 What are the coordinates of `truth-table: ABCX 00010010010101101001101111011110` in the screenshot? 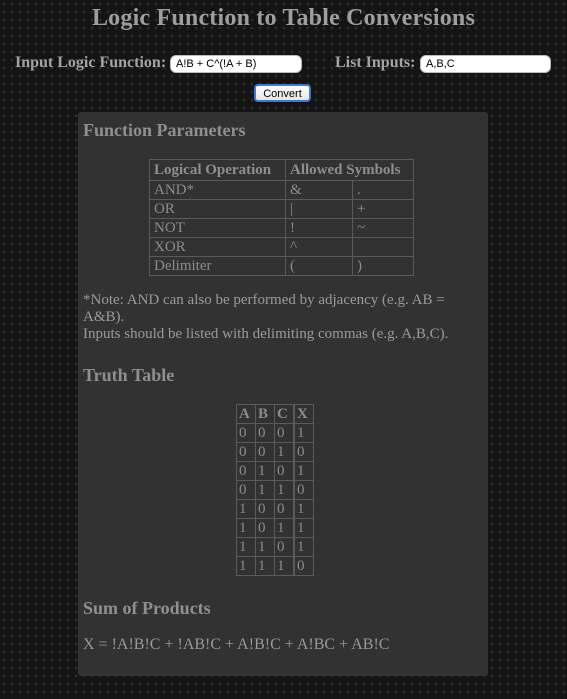 It's located at (275, 490).